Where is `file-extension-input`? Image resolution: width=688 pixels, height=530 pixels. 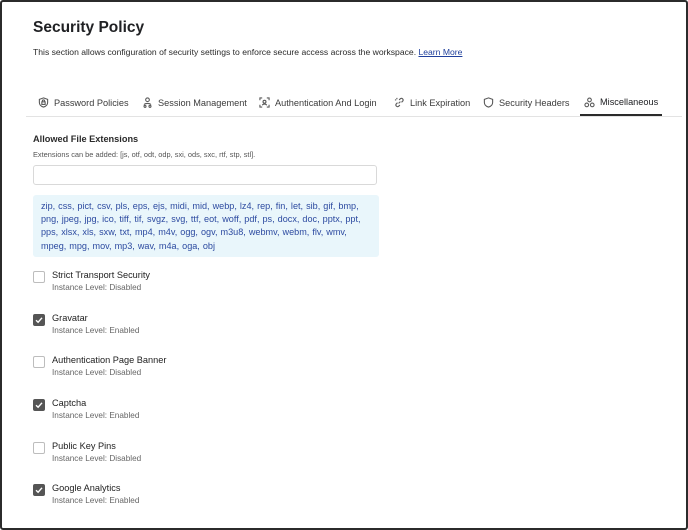 file-extension-input is located at coordinates (205, 175).